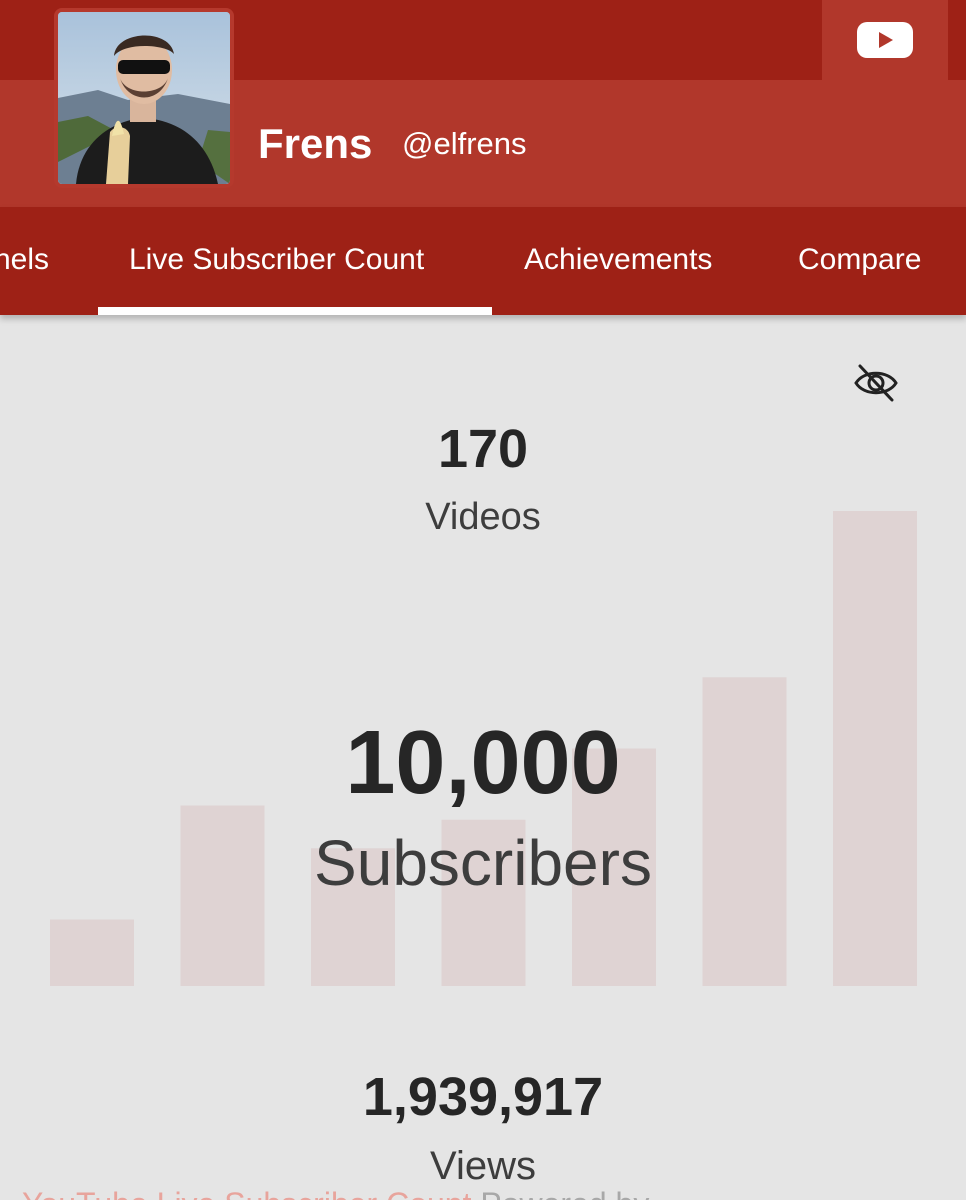 Image resolution: width=966 pixels, height=1200 pixels. I want to click on footer-link: YouTube Live Subscriber Count, so click(246, 1193).